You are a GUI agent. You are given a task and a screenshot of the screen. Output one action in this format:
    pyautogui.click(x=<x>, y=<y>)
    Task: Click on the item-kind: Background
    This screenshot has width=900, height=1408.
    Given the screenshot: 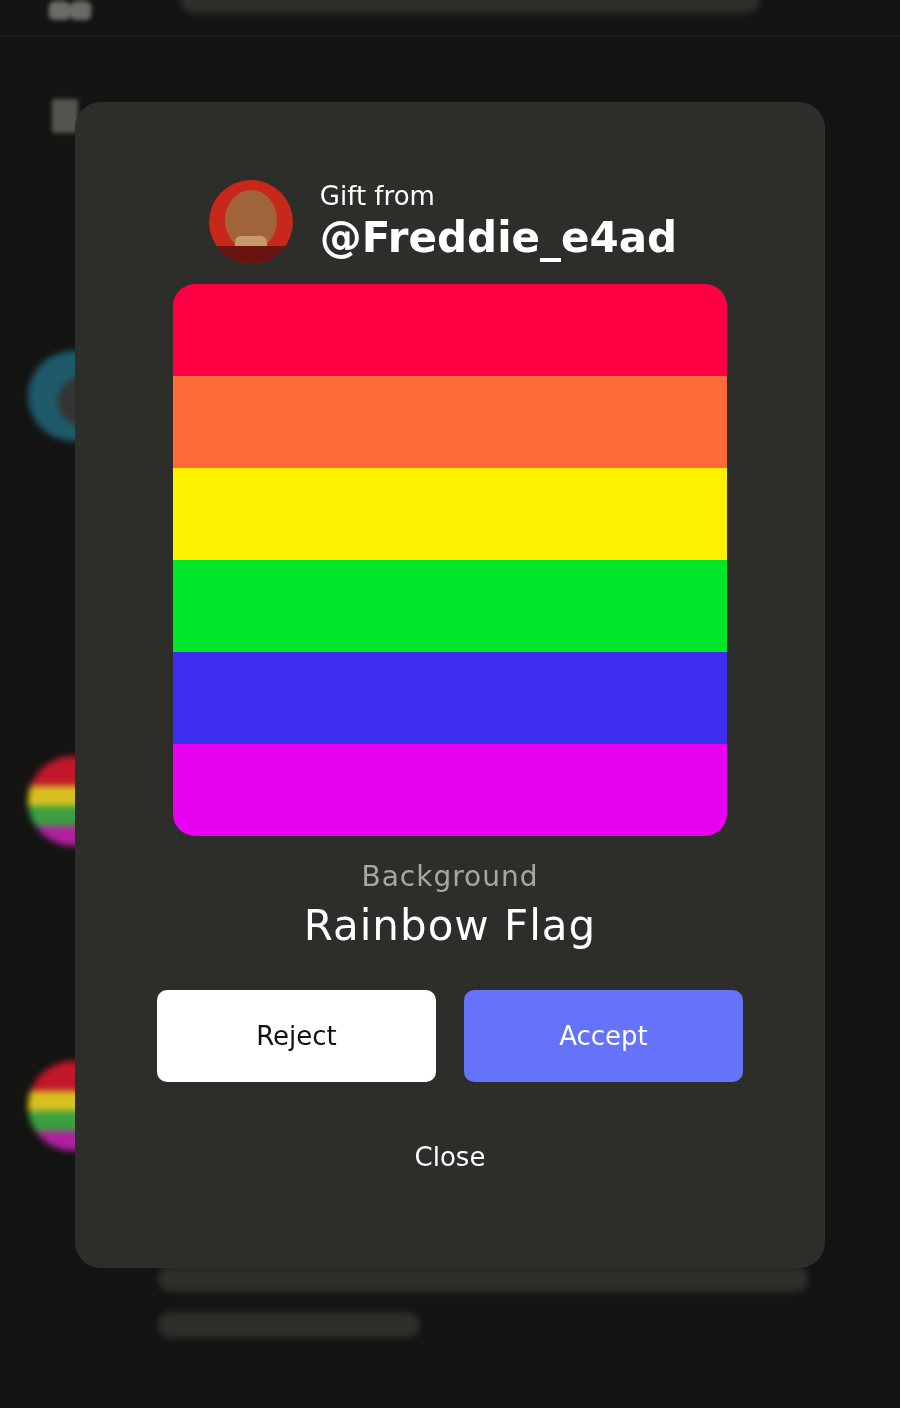 What is the action you would take?
    pyautogui.click(x=450, y=876)
    